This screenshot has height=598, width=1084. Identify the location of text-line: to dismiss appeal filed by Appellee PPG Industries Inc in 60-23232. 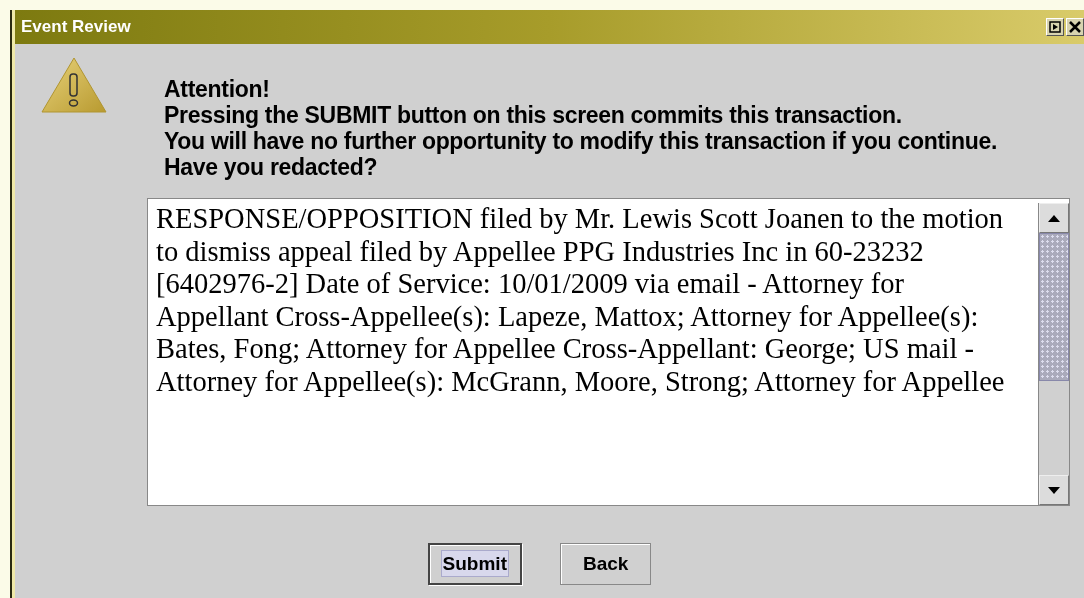
(540, 252).